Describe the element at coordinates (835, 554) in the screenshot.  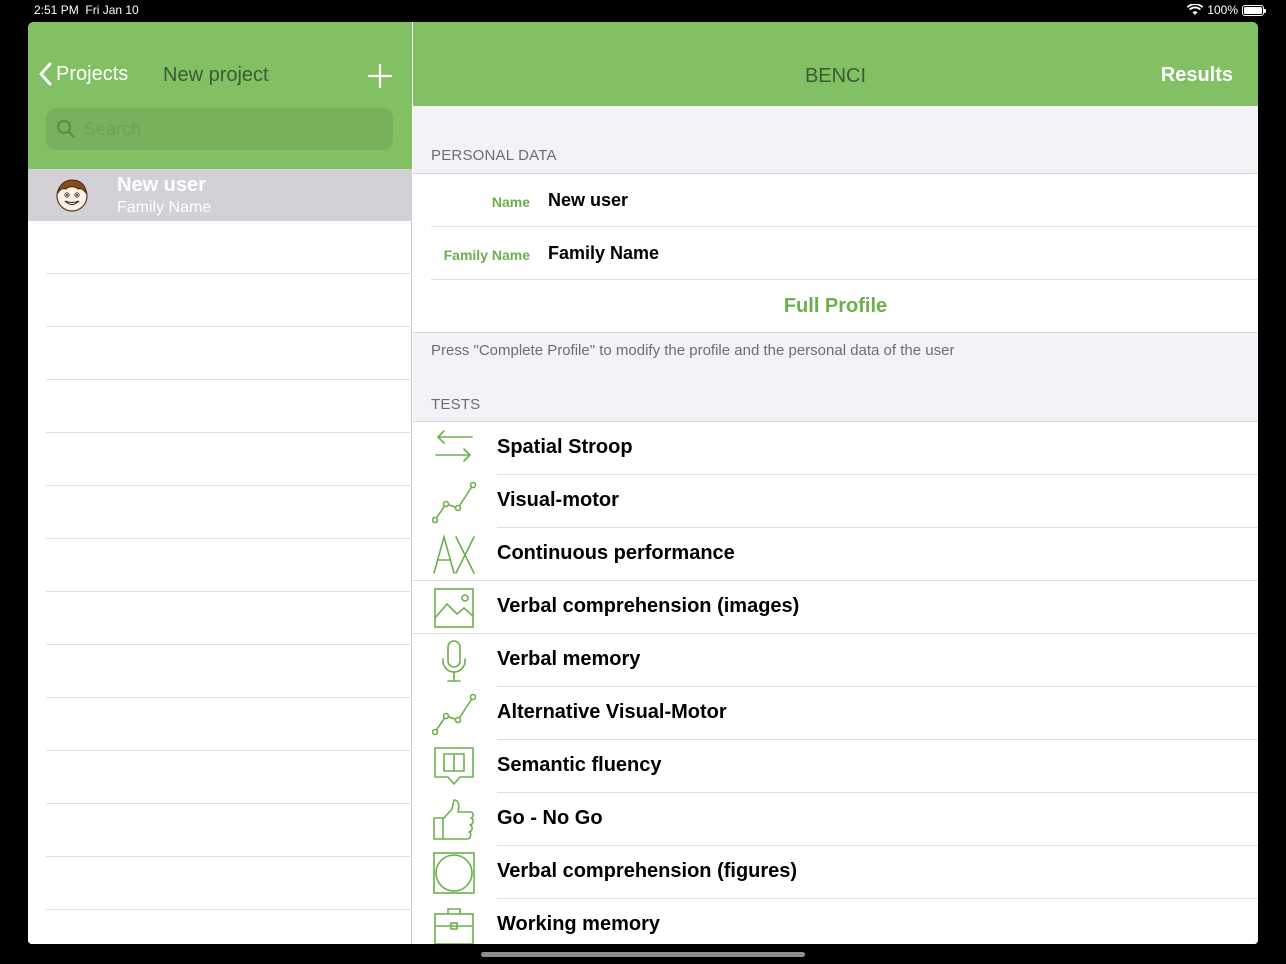
I see `test-item-continuous-performance: Continuous performance` at that location.